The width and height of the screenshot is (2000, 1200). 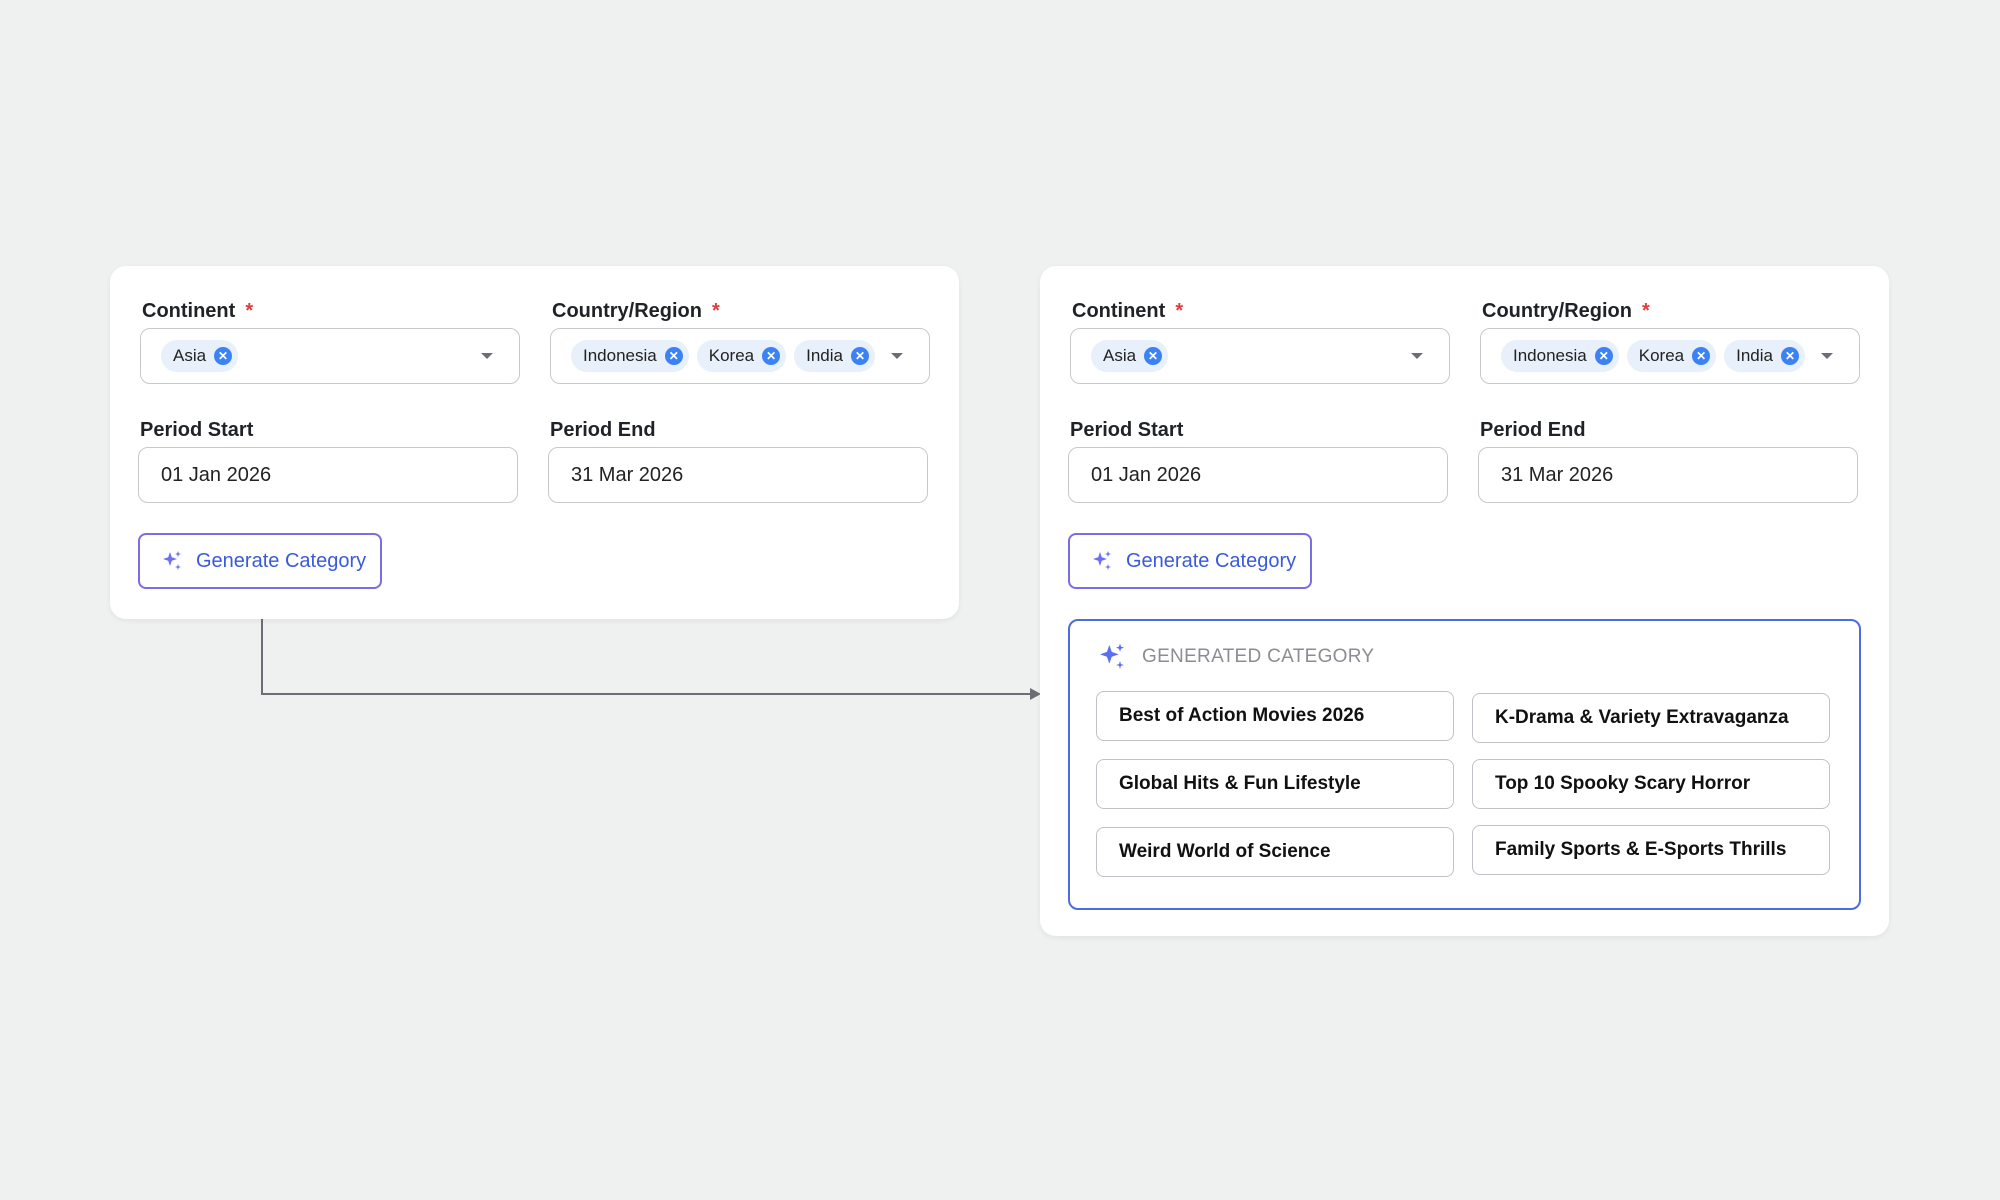 What do you see at coordinates (1275, 852) in the screenshot?
I see `category-option: Weird World of Science` at bounding box center [1275, 852].